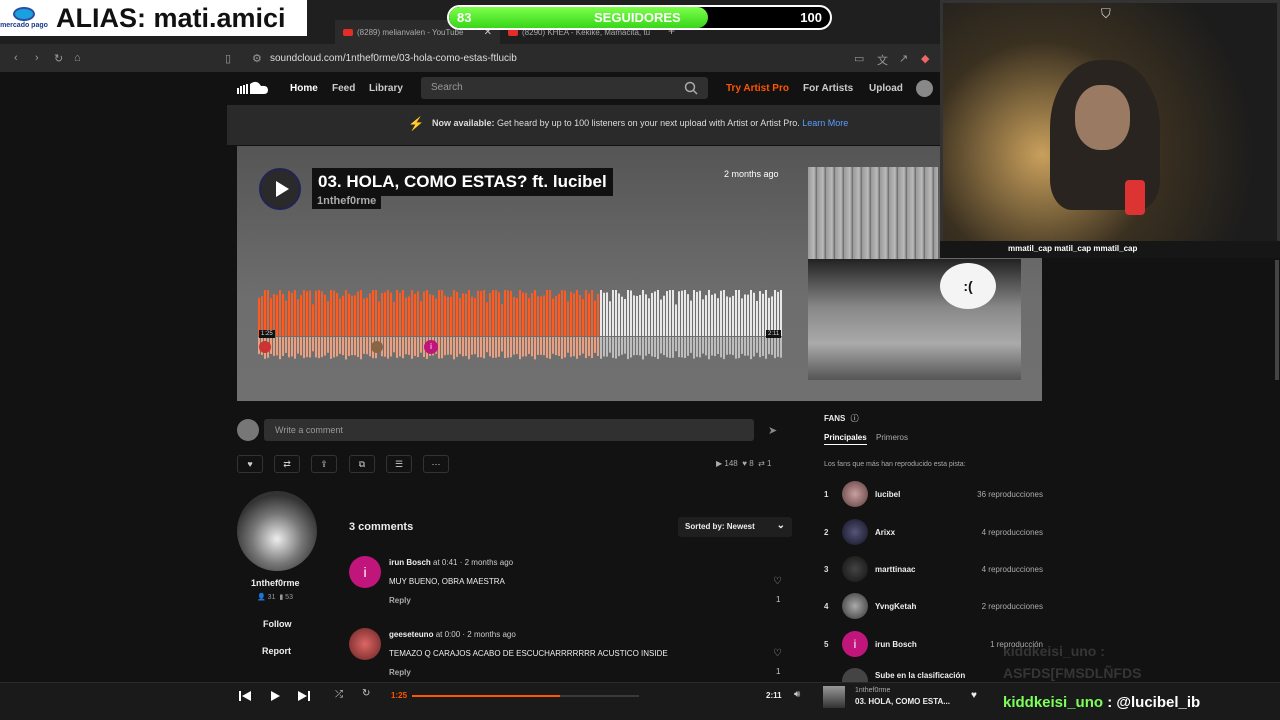 This screenshot has width=1280, height=720. I want to click on comment-avatar, so click(365, 644).